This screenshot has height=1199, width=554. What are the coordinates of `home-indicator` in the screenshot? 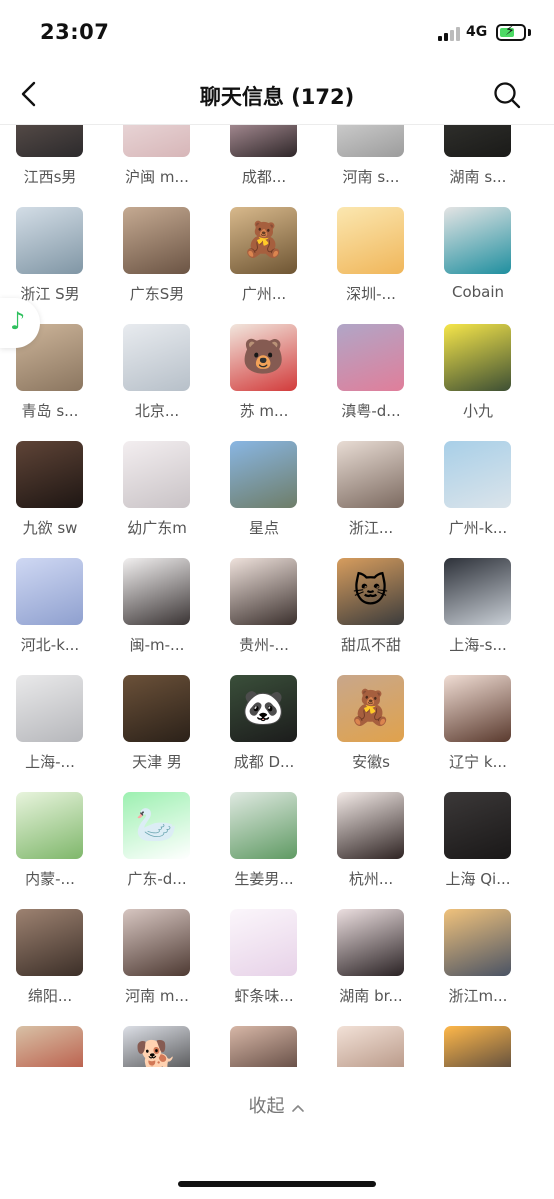 It's located at (277, 1184).